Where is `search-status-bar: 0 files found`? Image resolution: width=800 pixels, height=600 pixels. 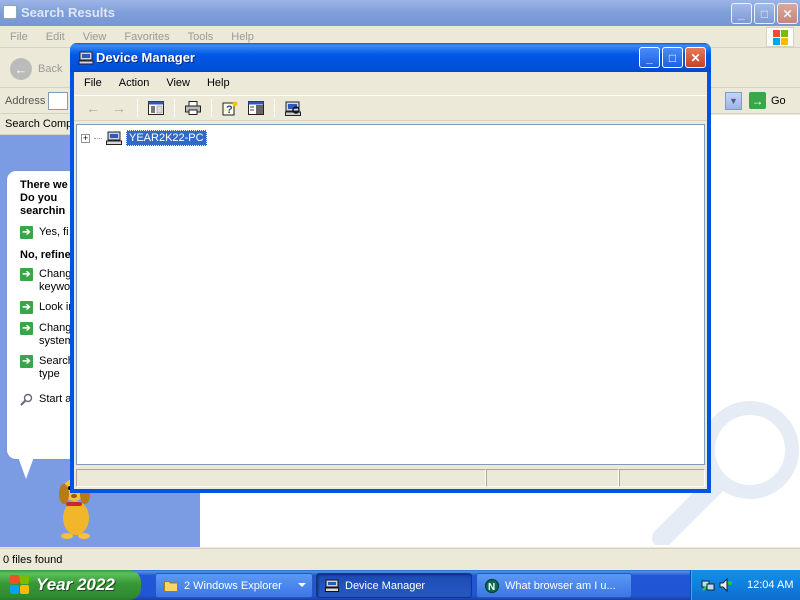 search-status-bar: 0 files found is located at coordinates (400, 559).